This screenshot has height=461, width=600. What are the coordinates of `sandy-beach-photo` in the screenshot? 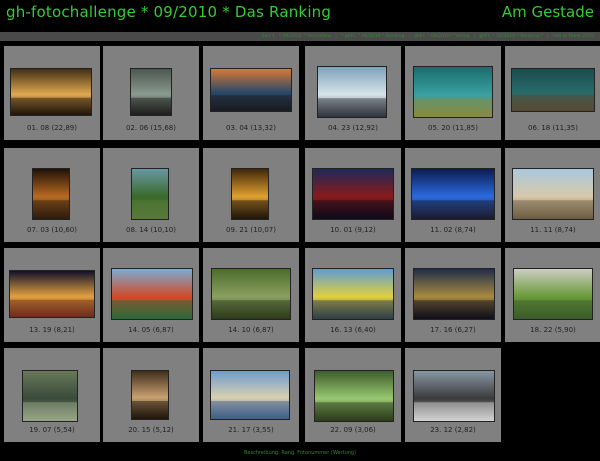 It's located at (553, 194).